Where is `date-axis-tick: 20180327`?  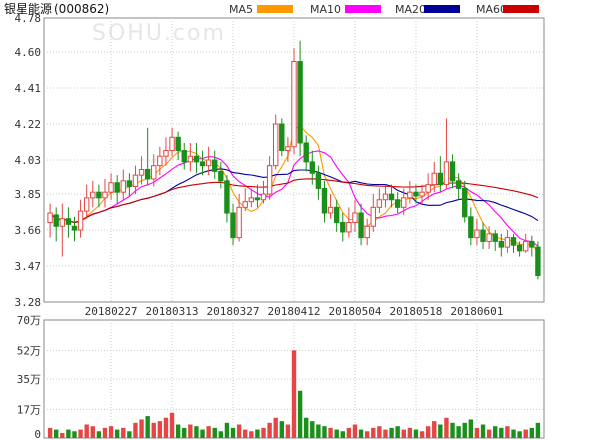
date-axis-tick: 20180327 is located at coordinates (233, 311).